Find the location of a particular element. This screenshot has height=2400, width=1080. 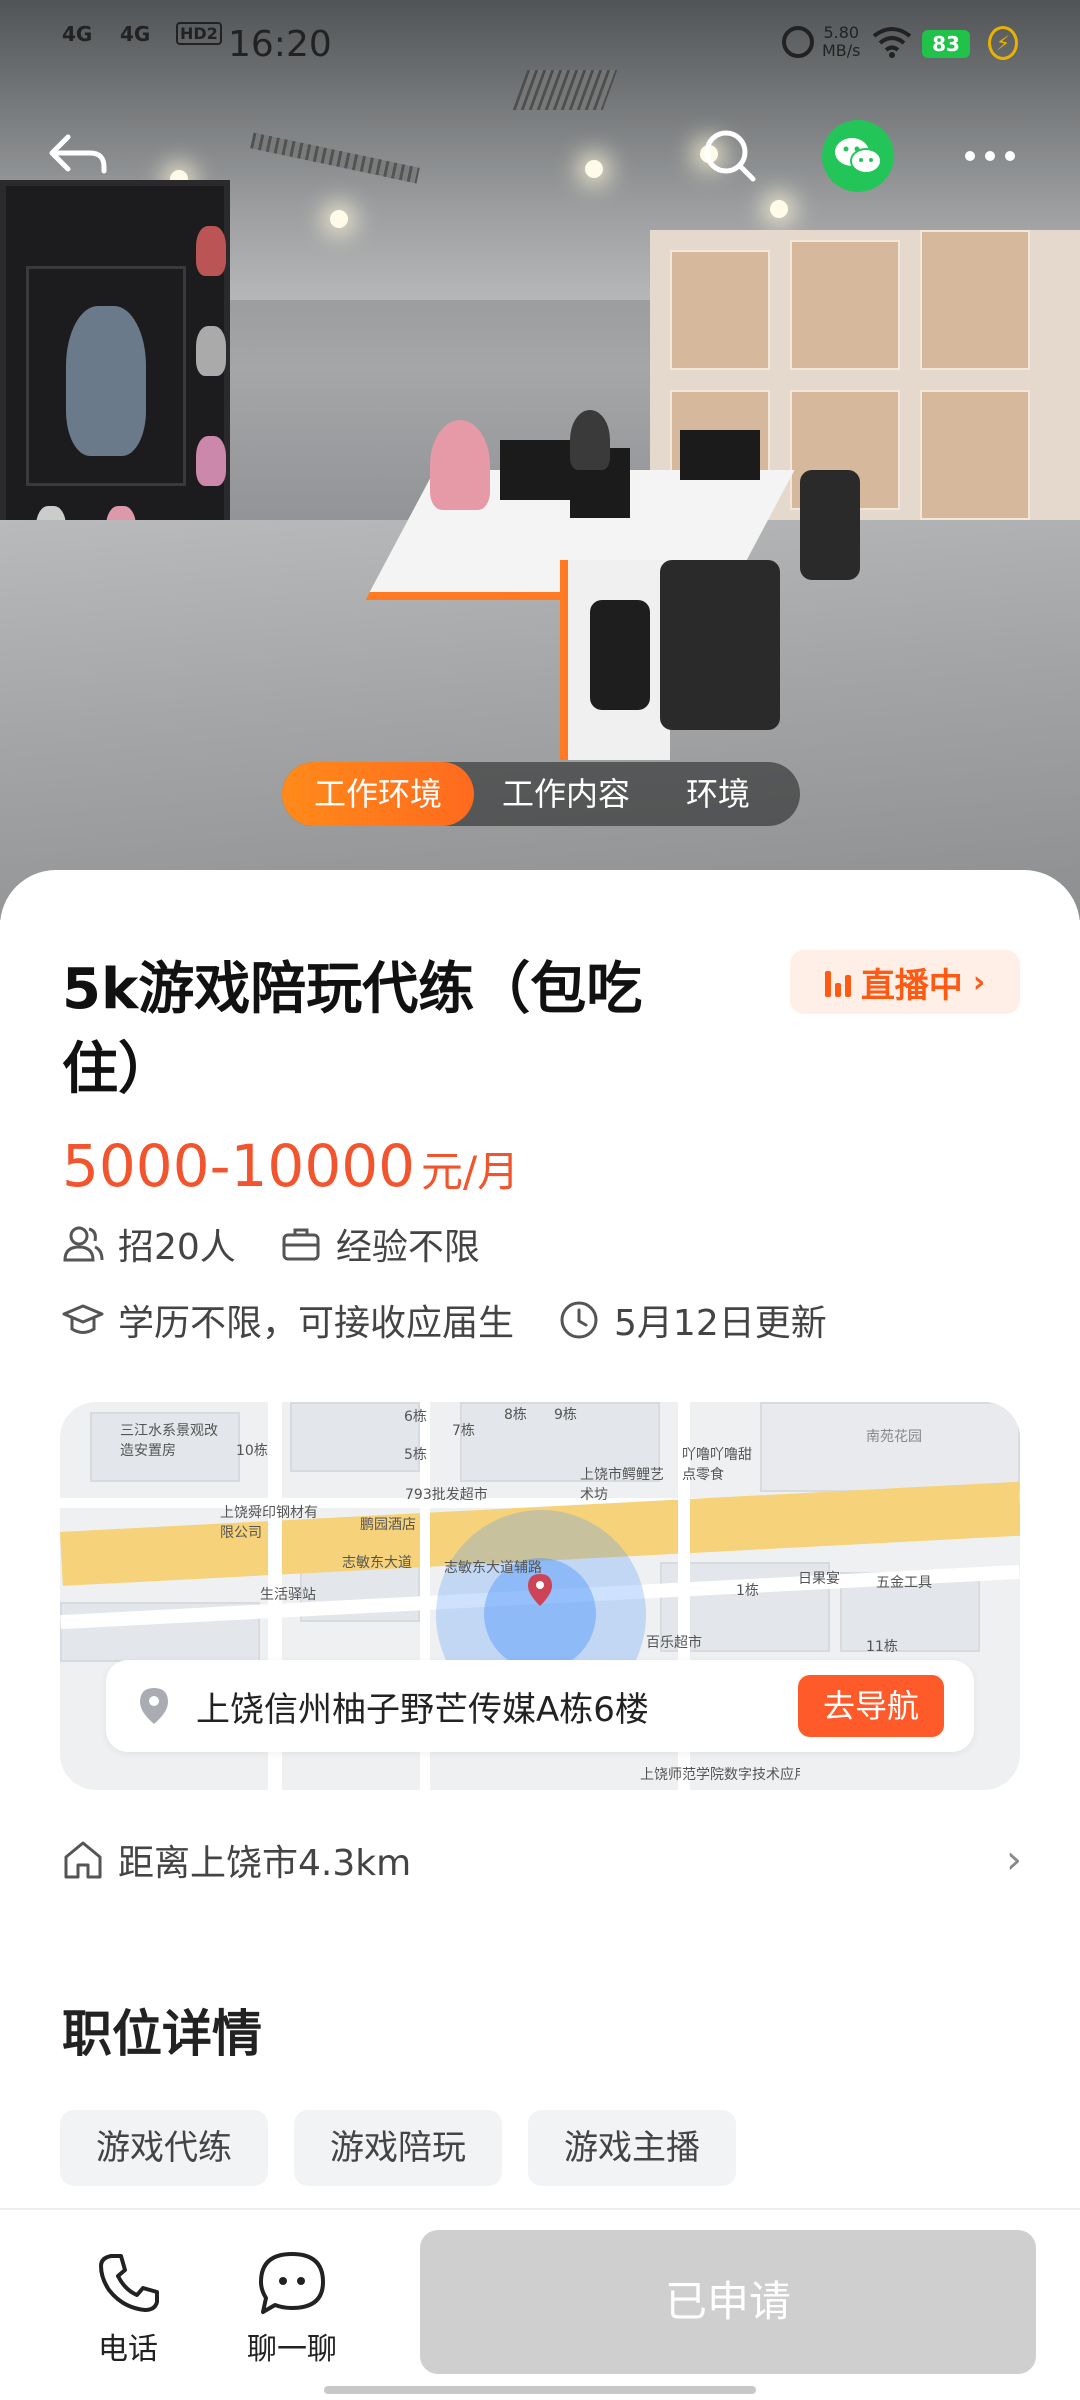

chat-button: 聊一聊 is located at coordinates (292, 2308).